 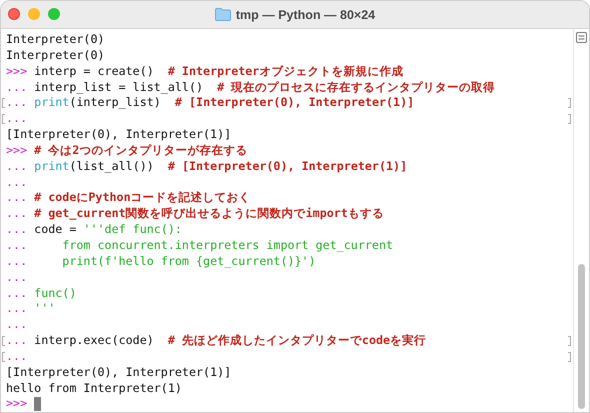 What do you see at coordinates (54, 14) in the screenshot?
I see `zoom-button` at bounding box center [54, 14].